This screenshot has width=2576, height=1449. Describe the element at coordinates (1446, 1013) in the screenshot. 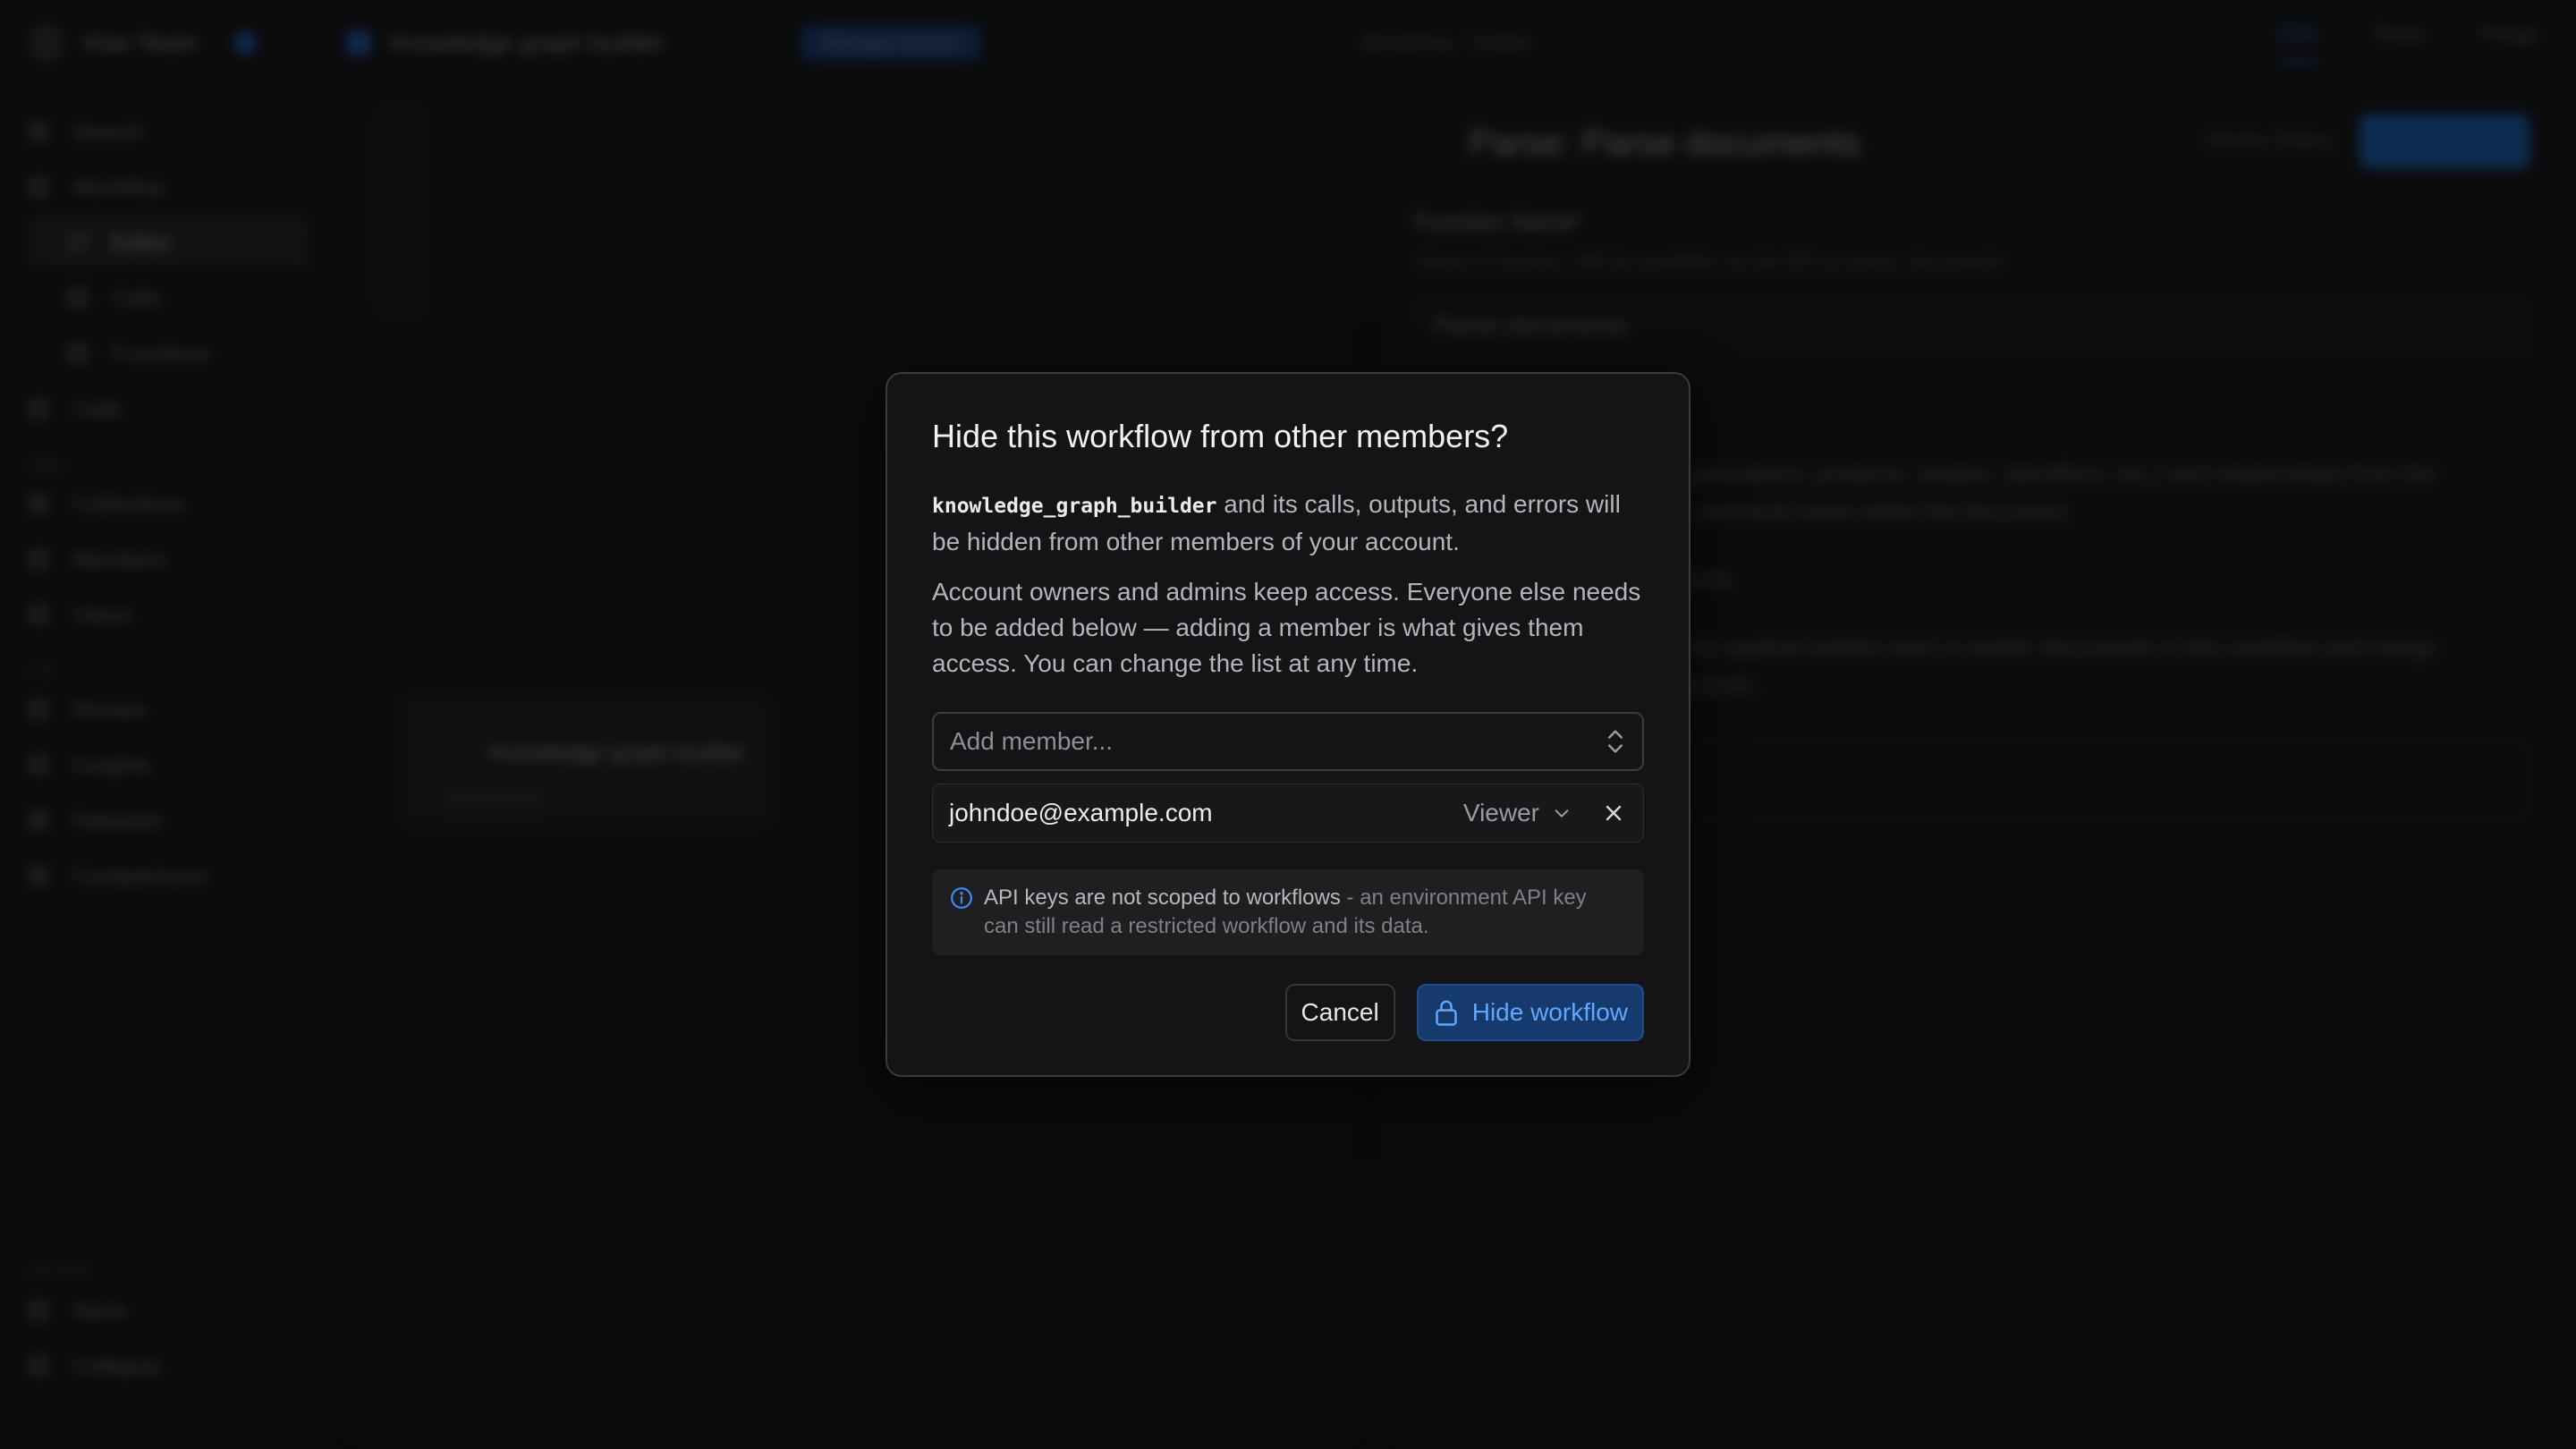

I see `lock-icon` at that location.